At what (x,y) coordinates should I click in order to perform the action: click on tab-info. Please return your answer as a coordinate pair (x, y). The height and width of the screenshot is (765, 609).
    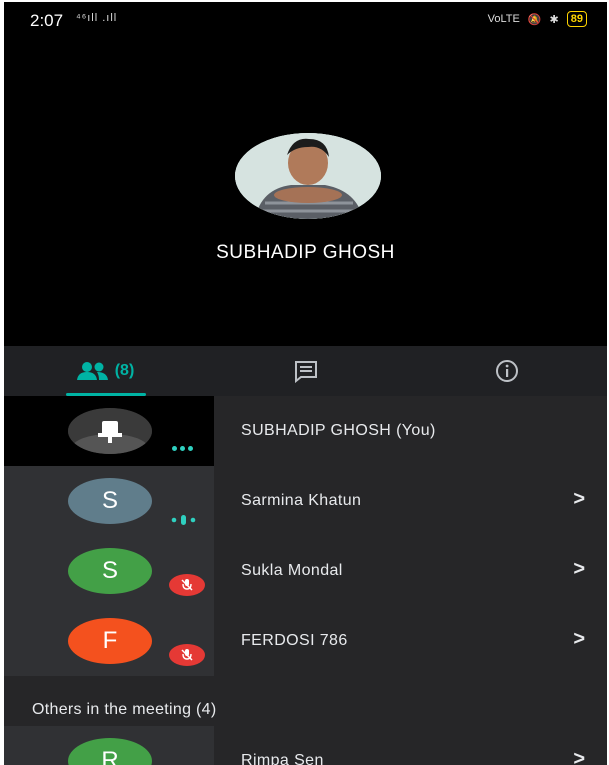
    Looking at the image, I should click on (506, 371).